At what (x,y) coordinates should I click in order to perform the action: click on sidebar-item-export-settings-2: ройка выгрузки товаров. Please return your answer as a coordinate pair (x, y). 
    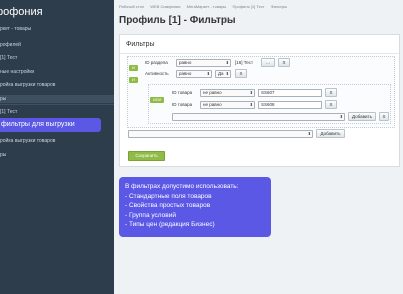
    Looking at the image, I should click on (27, 141).